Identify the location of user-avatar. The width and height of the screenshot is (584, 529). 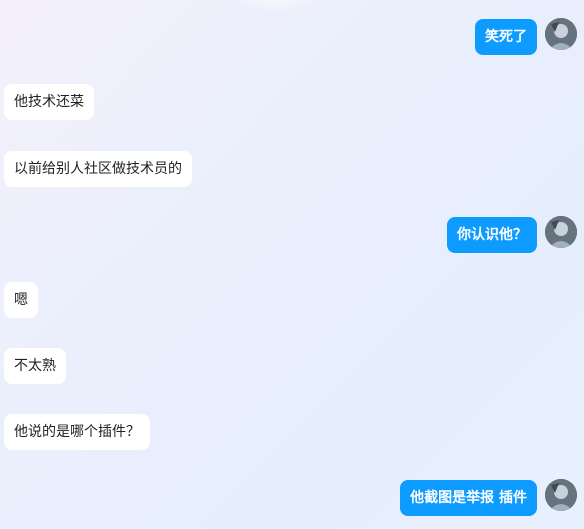
(561, 495).